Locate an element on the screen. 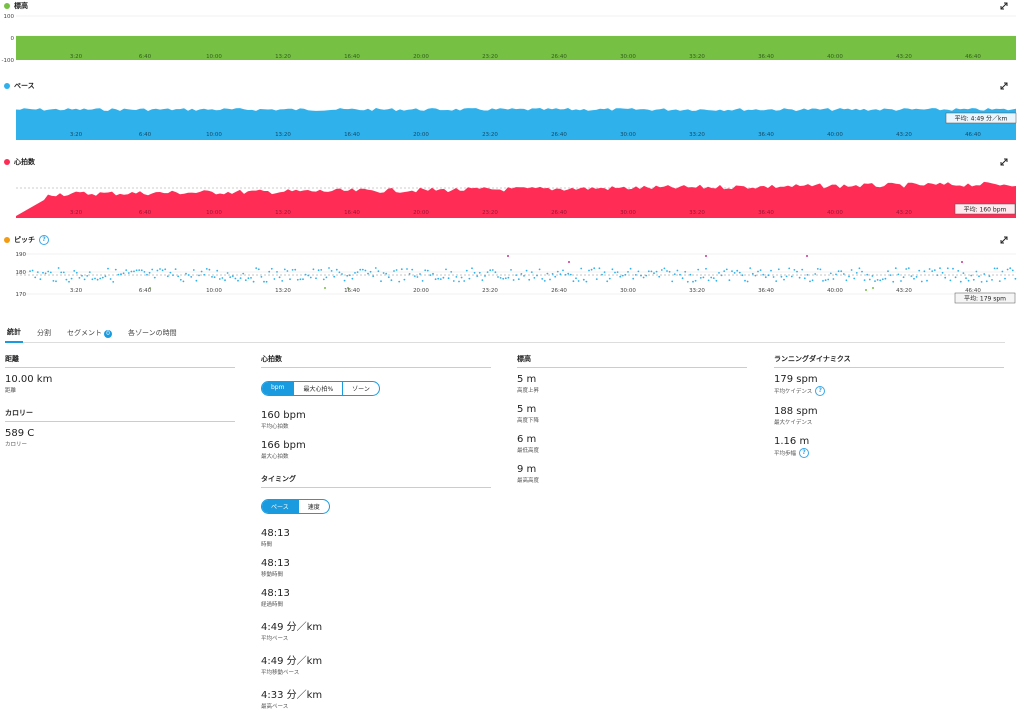  calories-section-title: カロリー is located at coordinates (120, 415).